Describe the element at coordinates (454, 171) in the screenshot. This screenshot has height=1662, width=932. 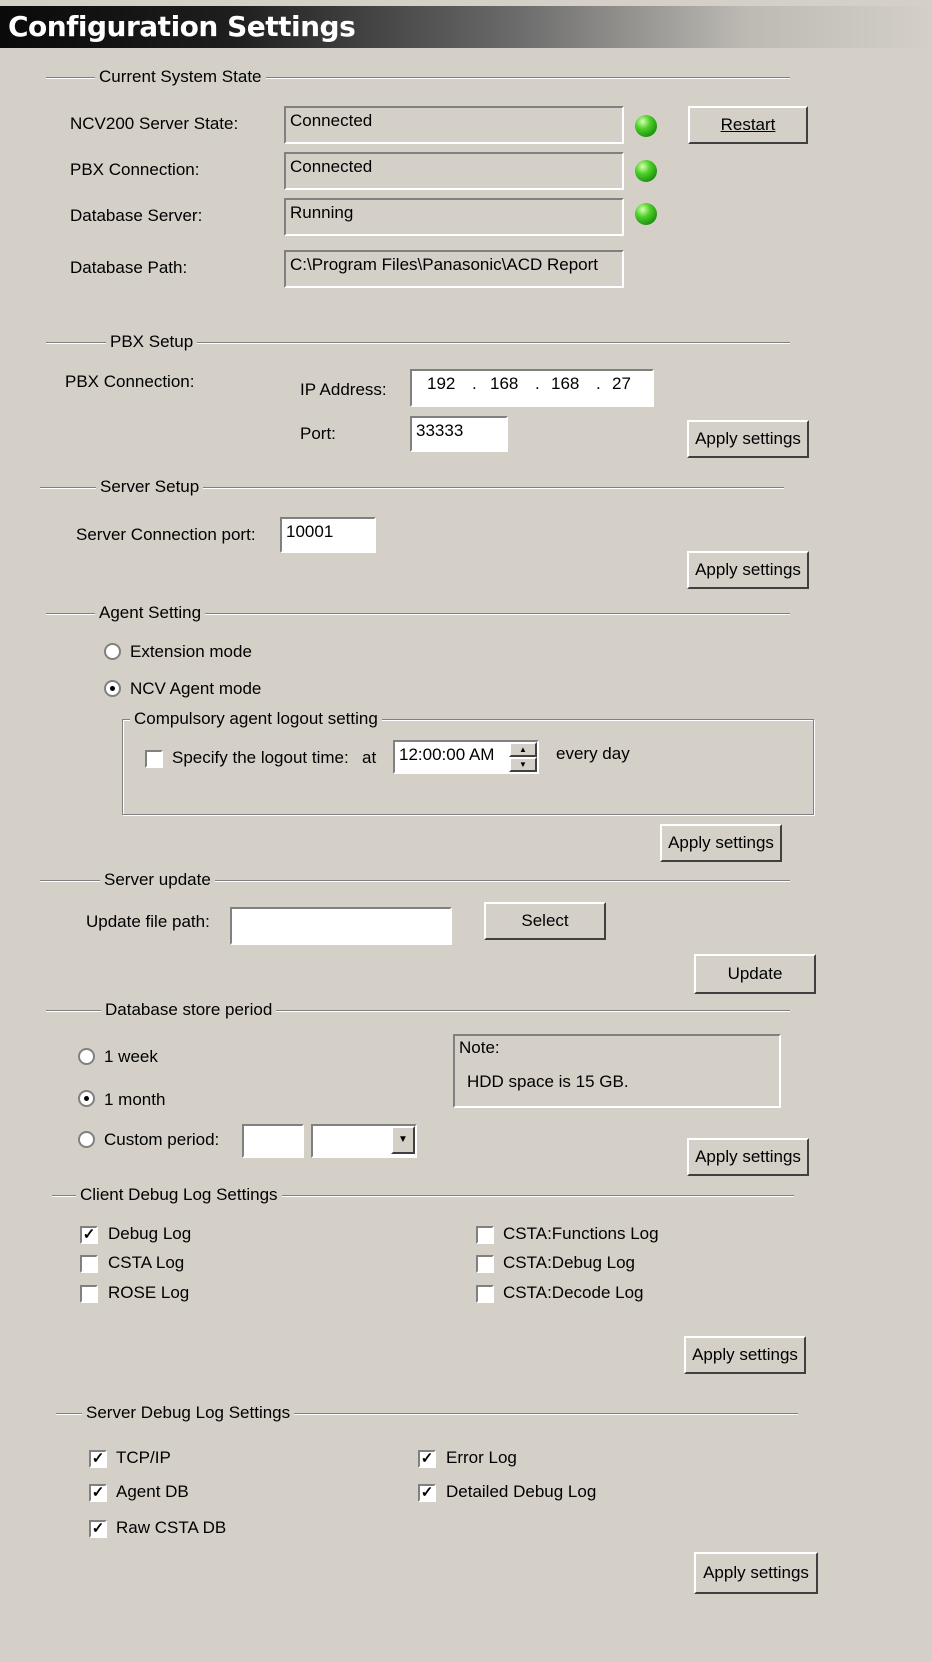
I see `pbx-connection-field: Connected` at that location.